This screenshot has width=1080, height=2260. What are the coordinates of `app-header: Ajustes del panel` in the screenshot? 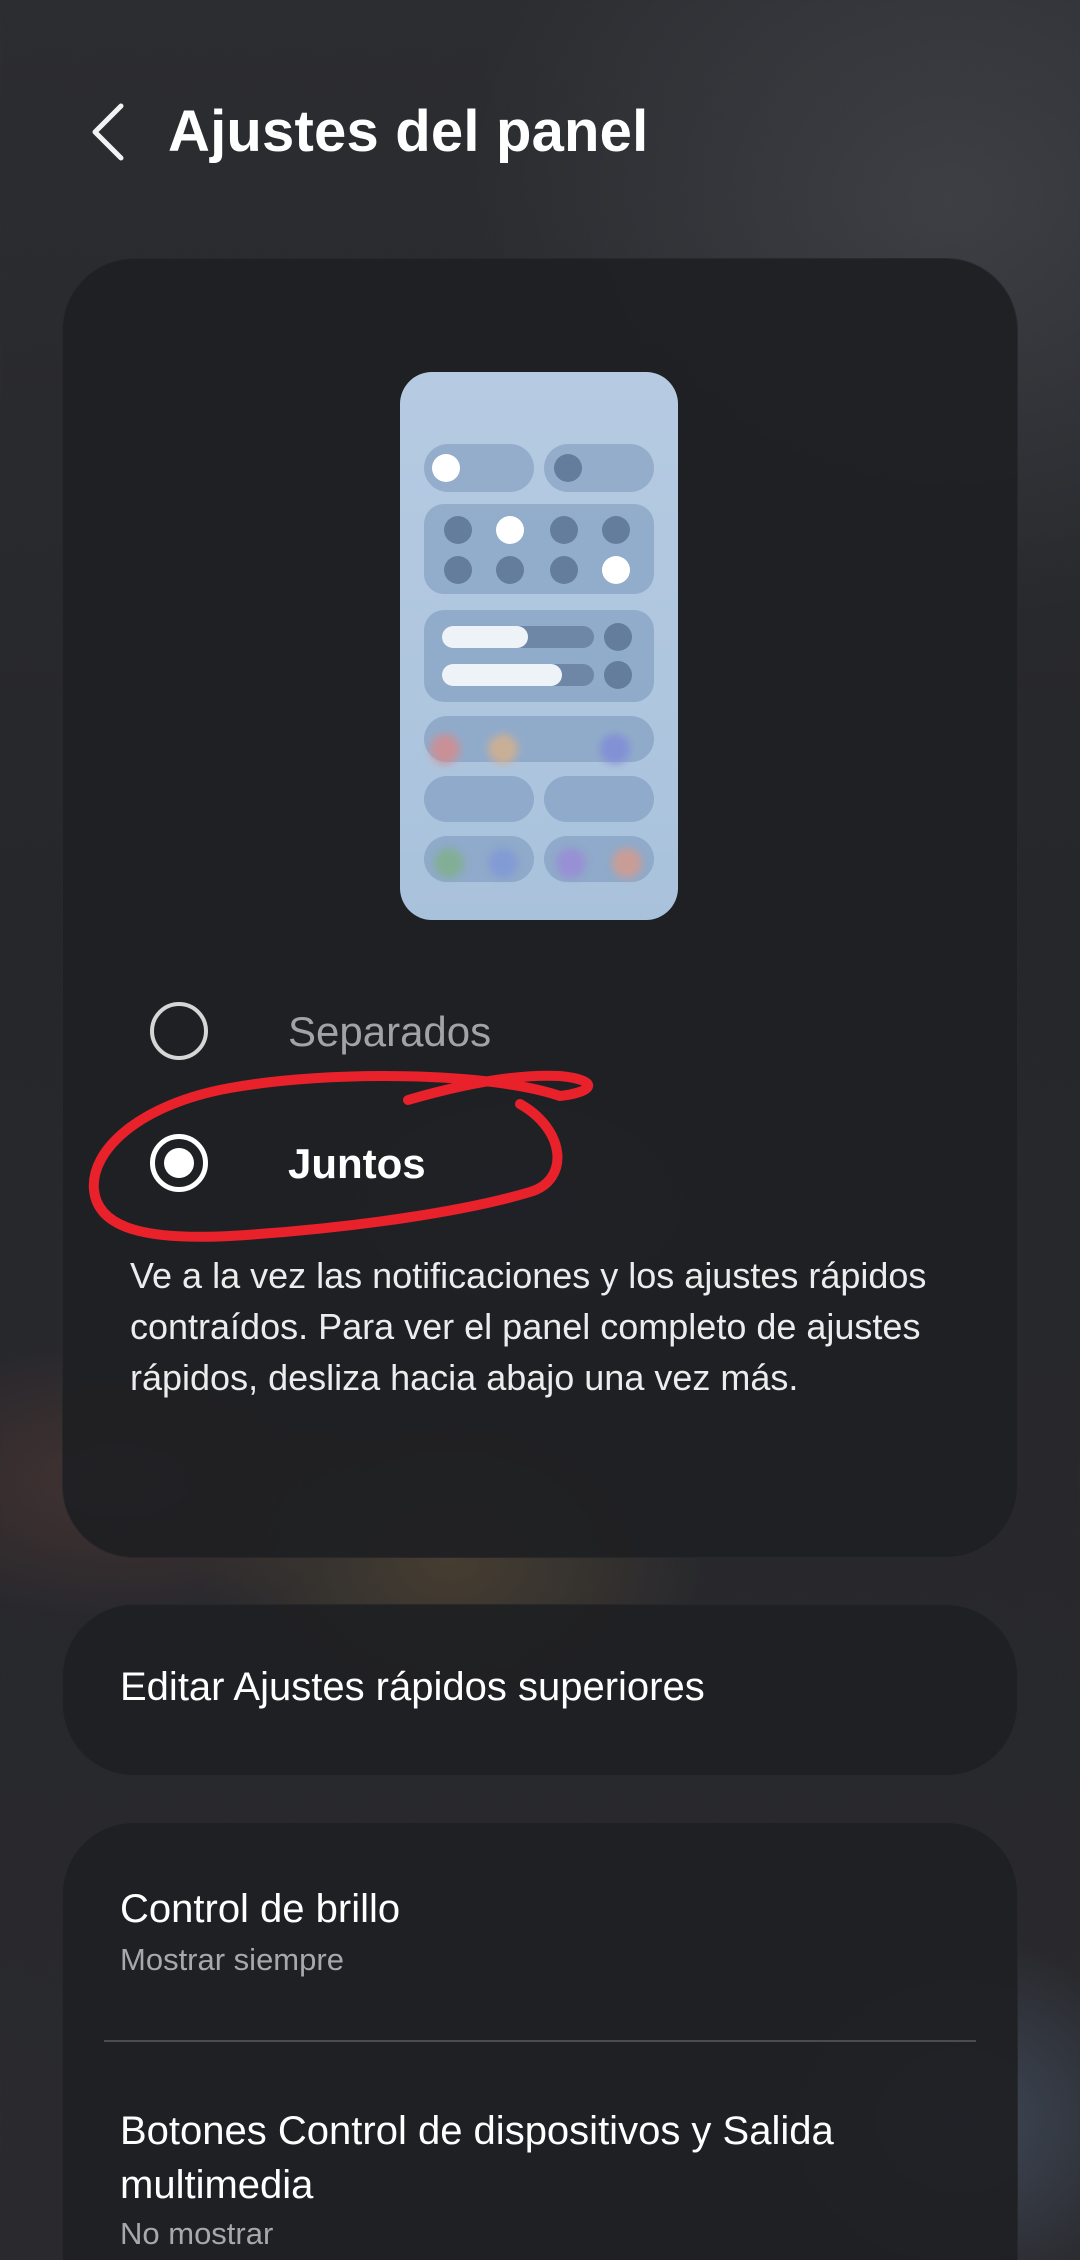 It's located at (540, 135).